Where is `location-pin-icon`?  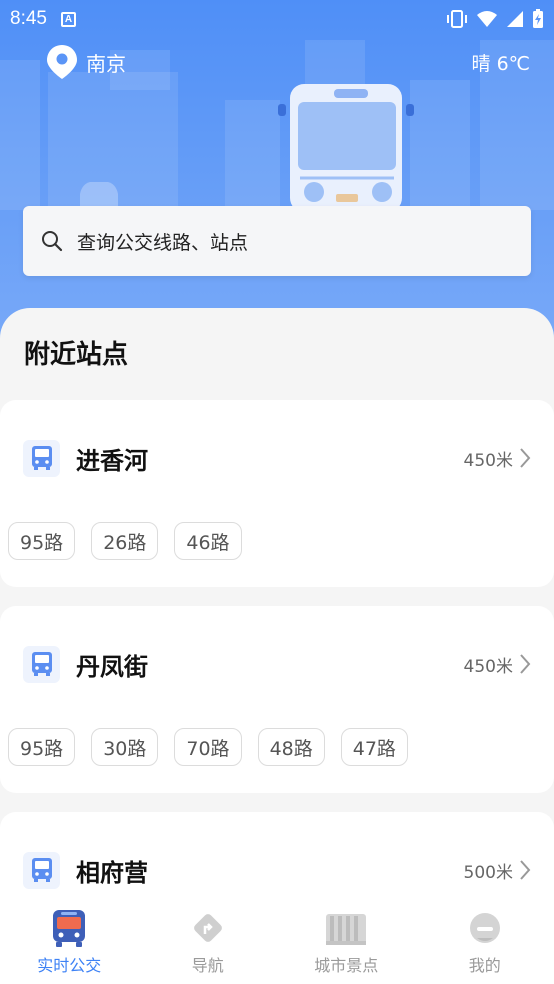 location-pin-icon is located at coordinates (62, 62).